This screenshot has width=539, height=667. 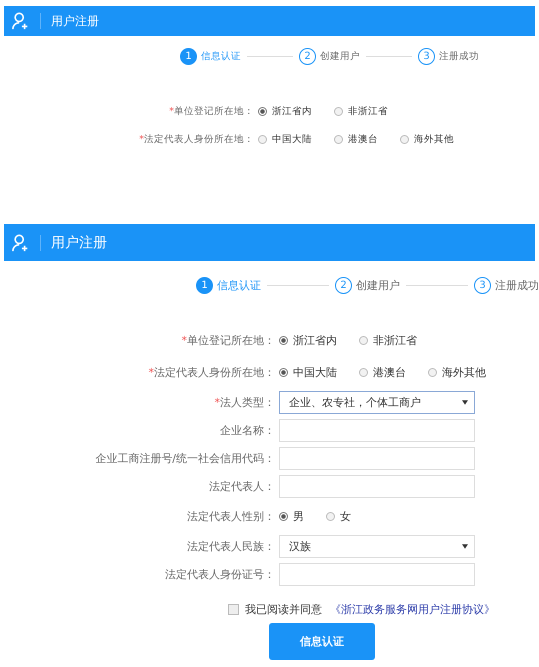 What do you see at coordinates (298, 516) in the screenshot?
I see `option-label: 男` at bounding box center [298, 516].